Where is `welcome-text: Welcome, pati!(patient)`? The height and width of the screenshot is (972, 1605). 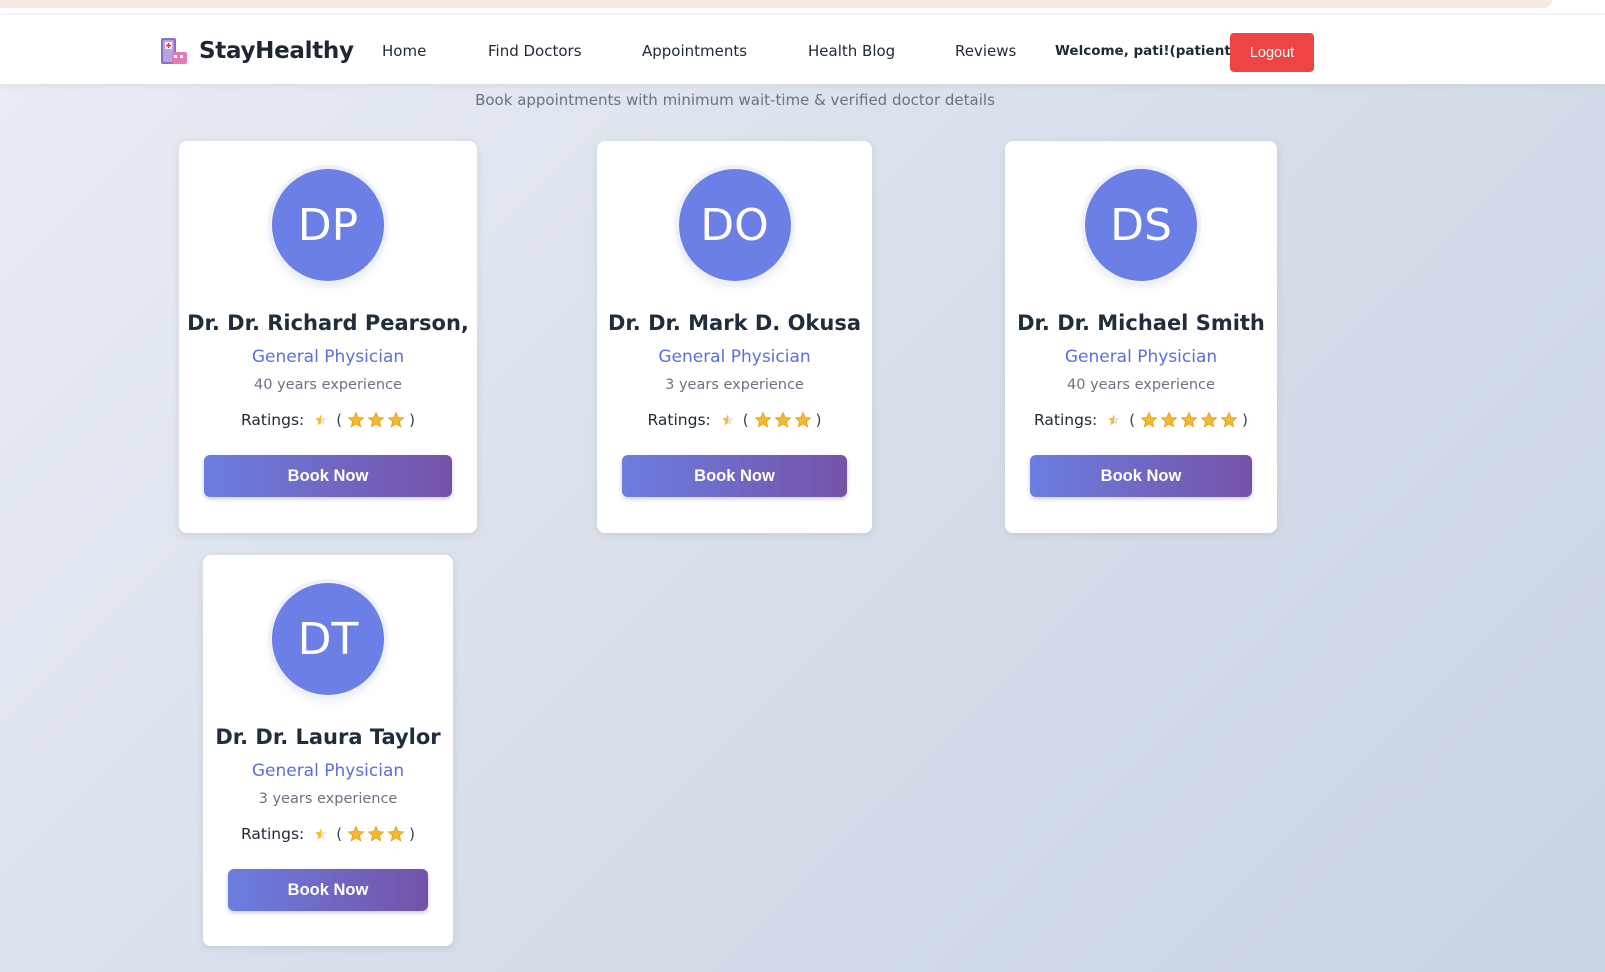
welcome-text: Welcome, pati!(patient) is located at coordinates (1146, 51).